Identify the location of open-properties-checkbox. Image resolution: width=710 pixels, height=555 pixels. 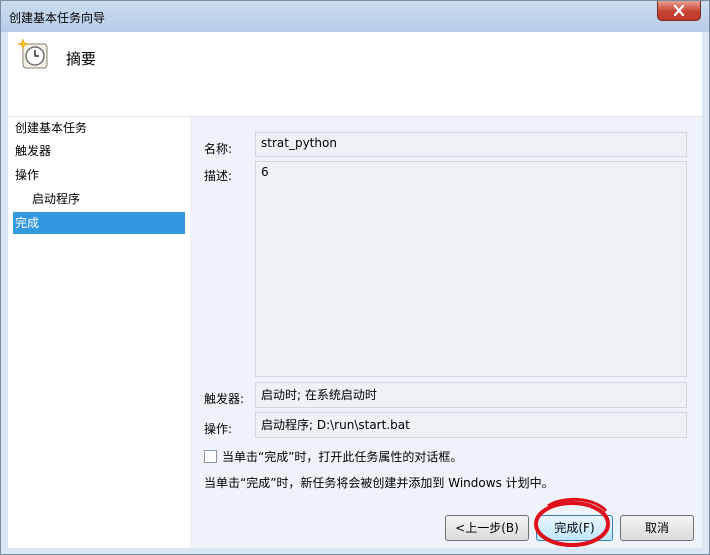
(210, 456).